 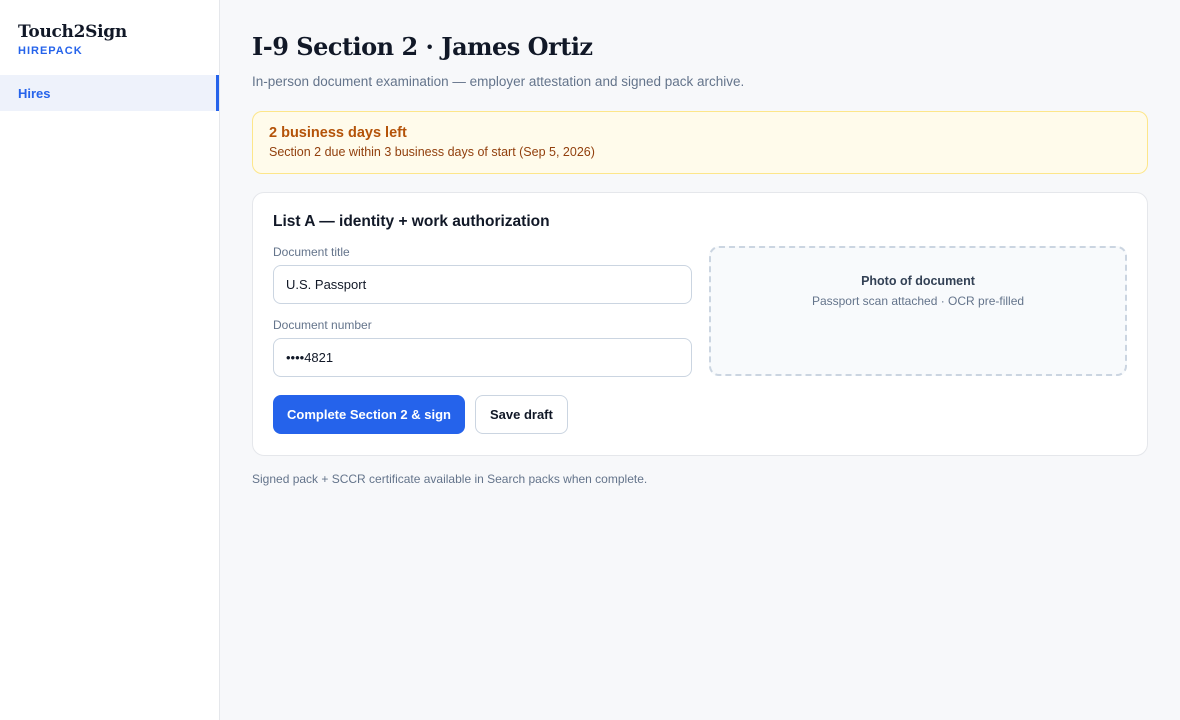 I want to click on brand: Touch2Sign HIREPACK, so click(x=109, y=37).